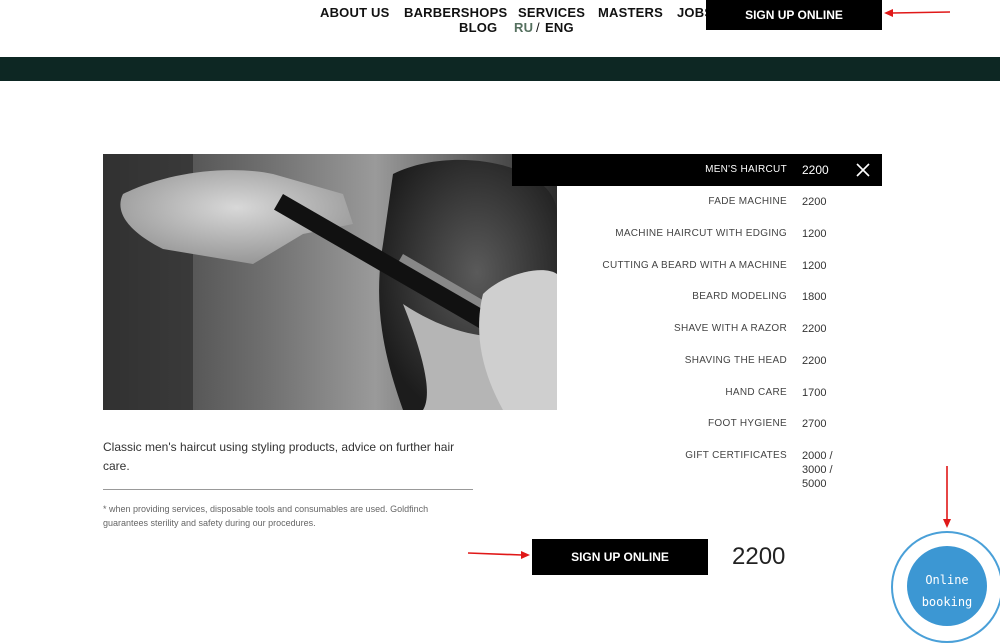 This screenshot has height=643, width=1000. Describe the element at coordinates (746, 169) in the screenshot. I see `price-row-name: MEN'S HAIRCUT` at that location.